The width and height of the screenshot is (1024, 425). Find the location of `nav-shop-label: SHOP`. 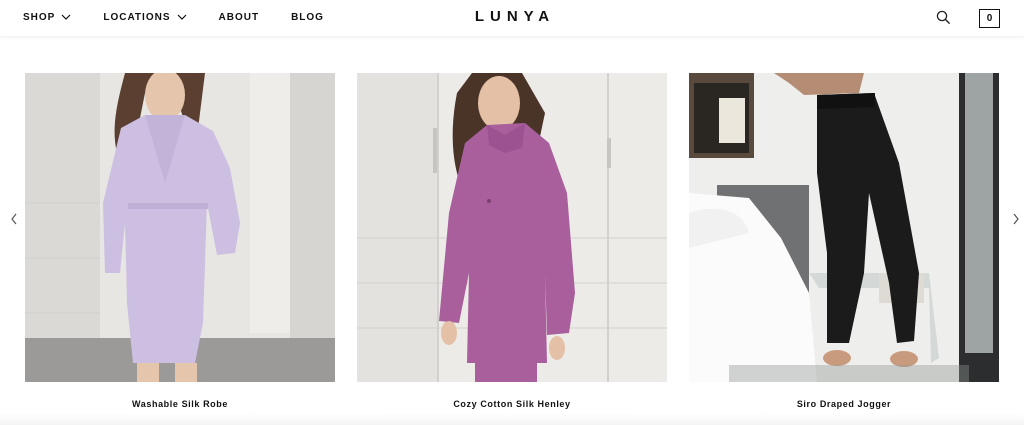

nav-shop-label: SHOP is located at coordinates (39, 17).